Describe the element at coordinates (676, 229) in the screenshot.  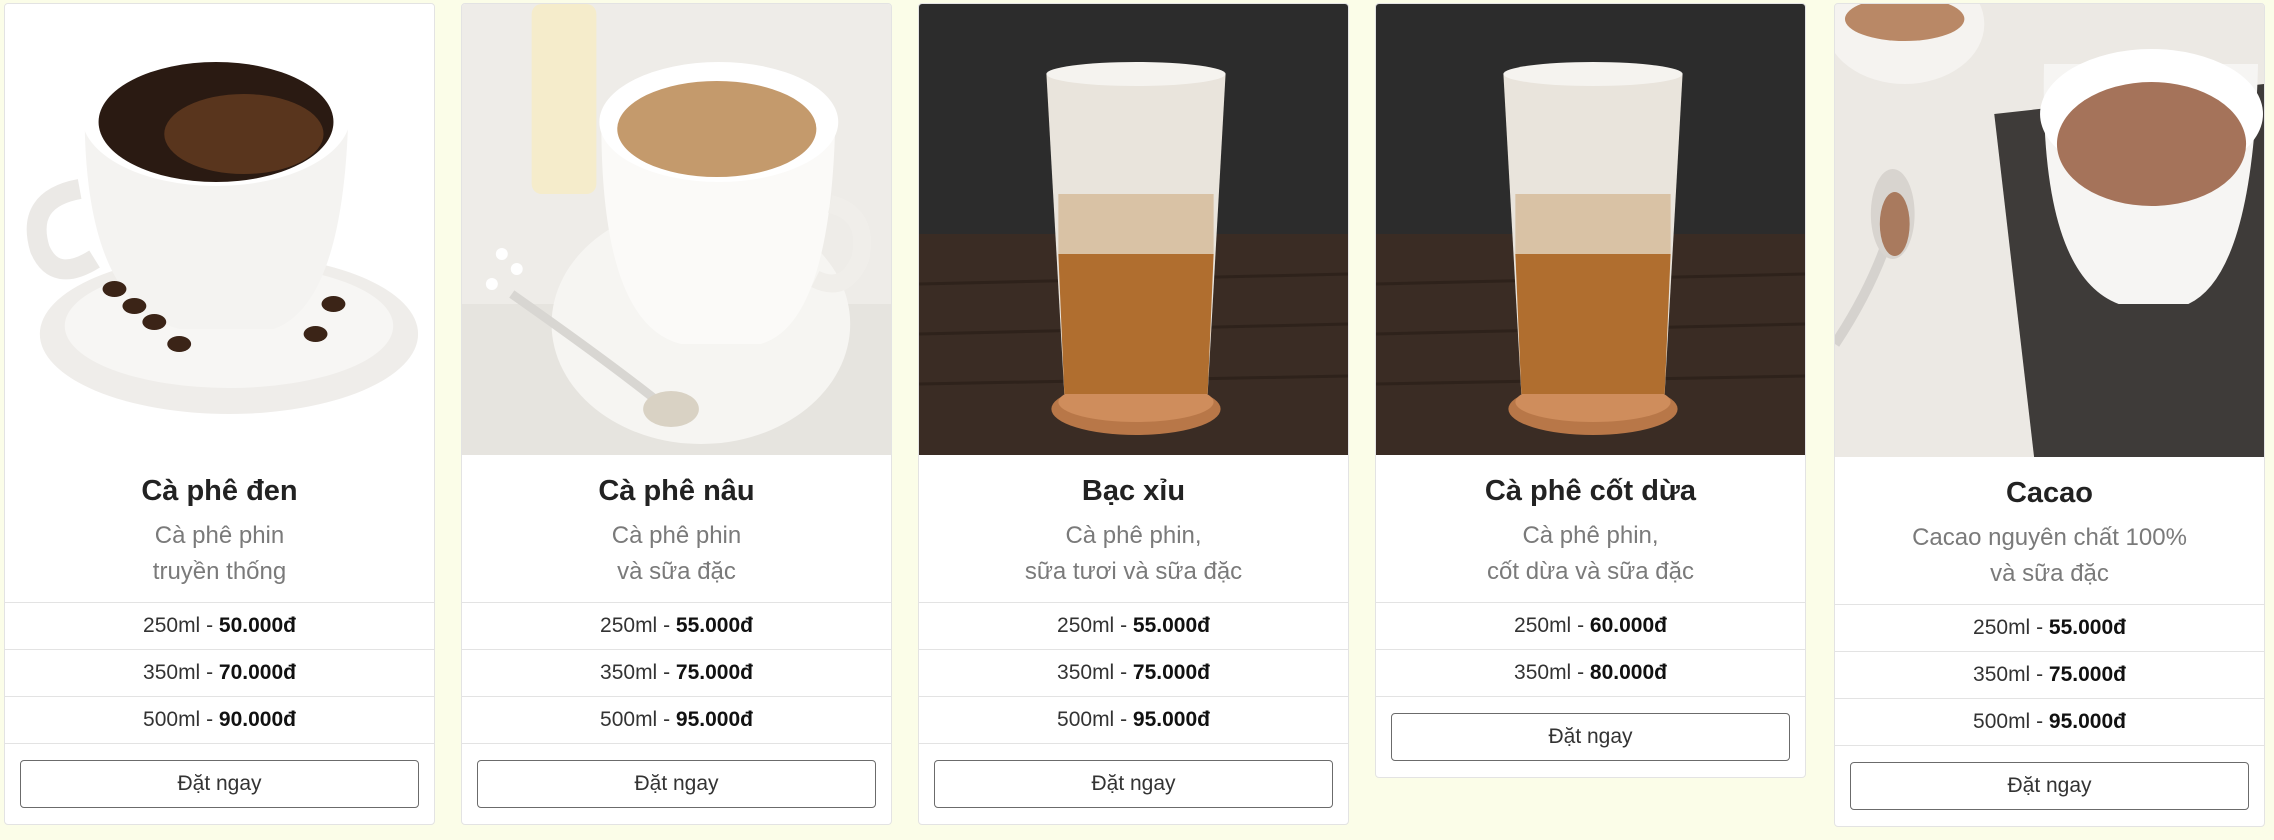
I see `milk-coffee-image` at that location.